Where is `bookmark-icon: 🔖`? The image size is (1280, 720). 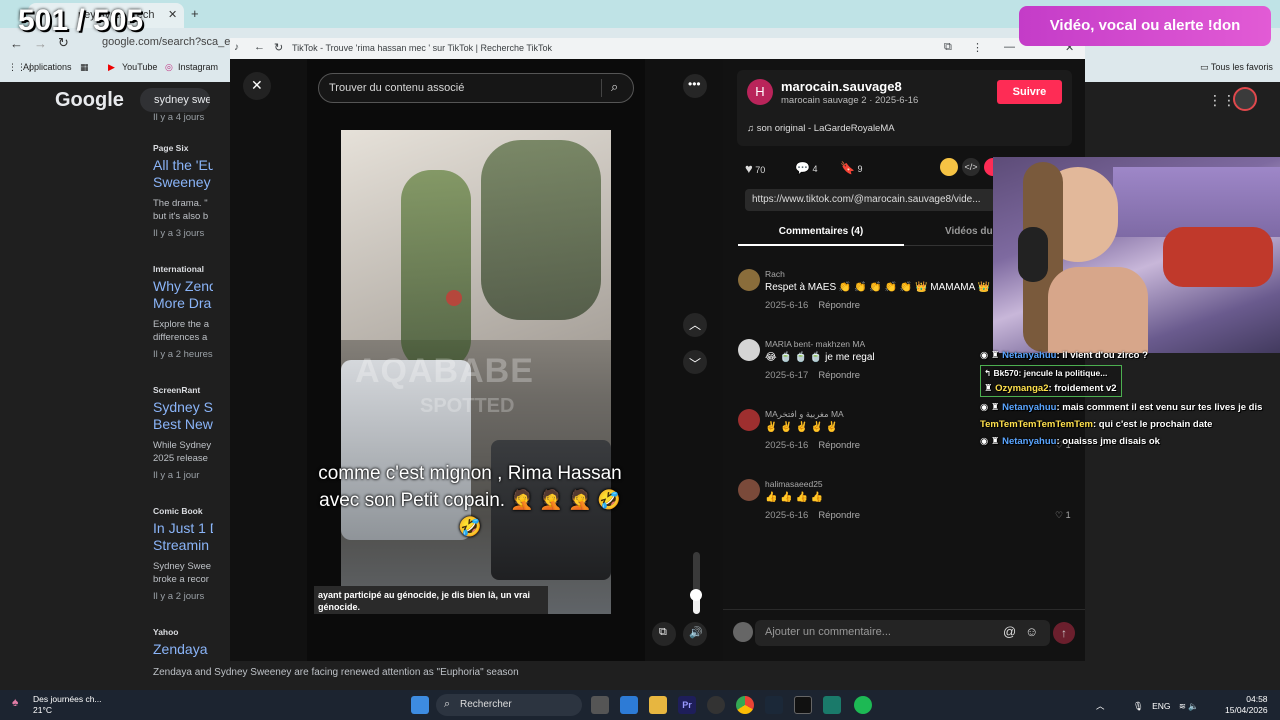
bookmark-icon: 🔖 is located at coordinates (847, 168).